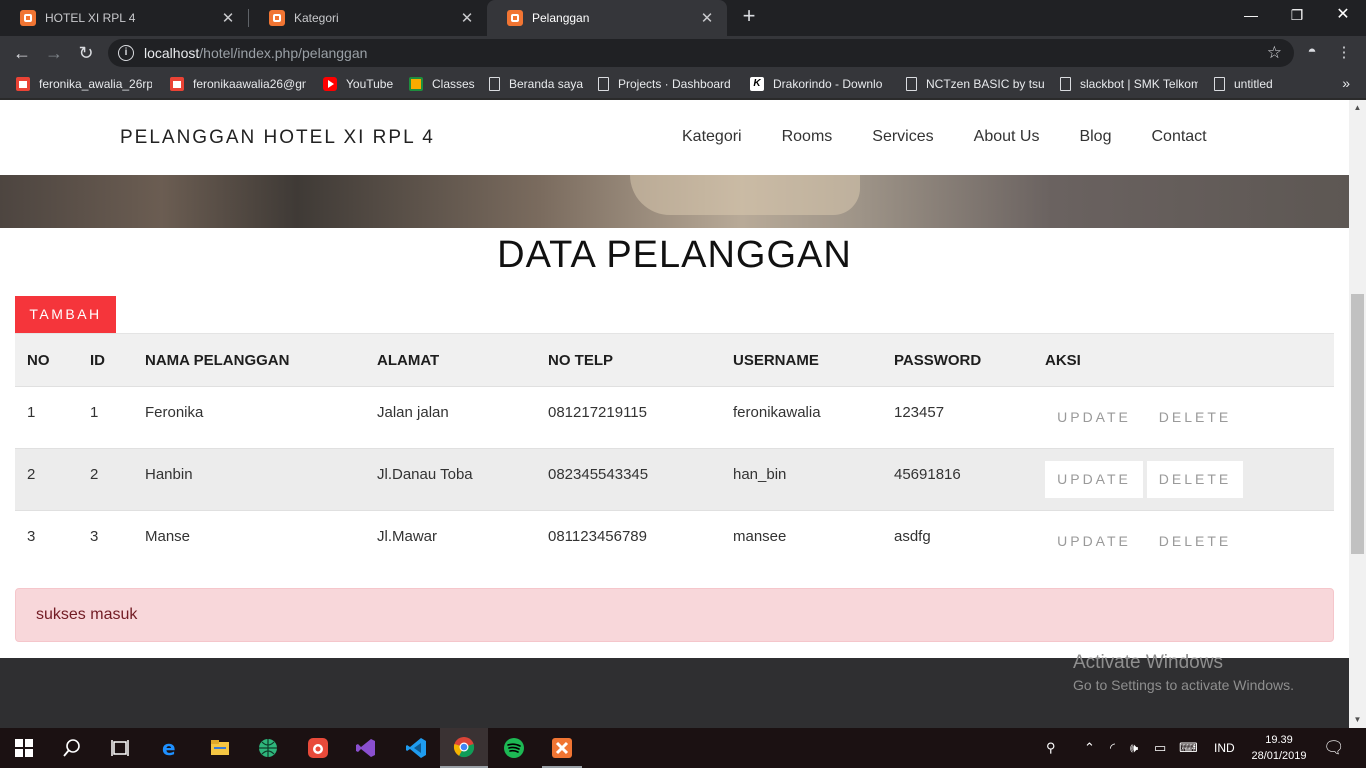  Describe the element at coordinates (975, 84) in the screenshot. I see `bookmark-item: NCTzen BASIC by tsu` at that location.